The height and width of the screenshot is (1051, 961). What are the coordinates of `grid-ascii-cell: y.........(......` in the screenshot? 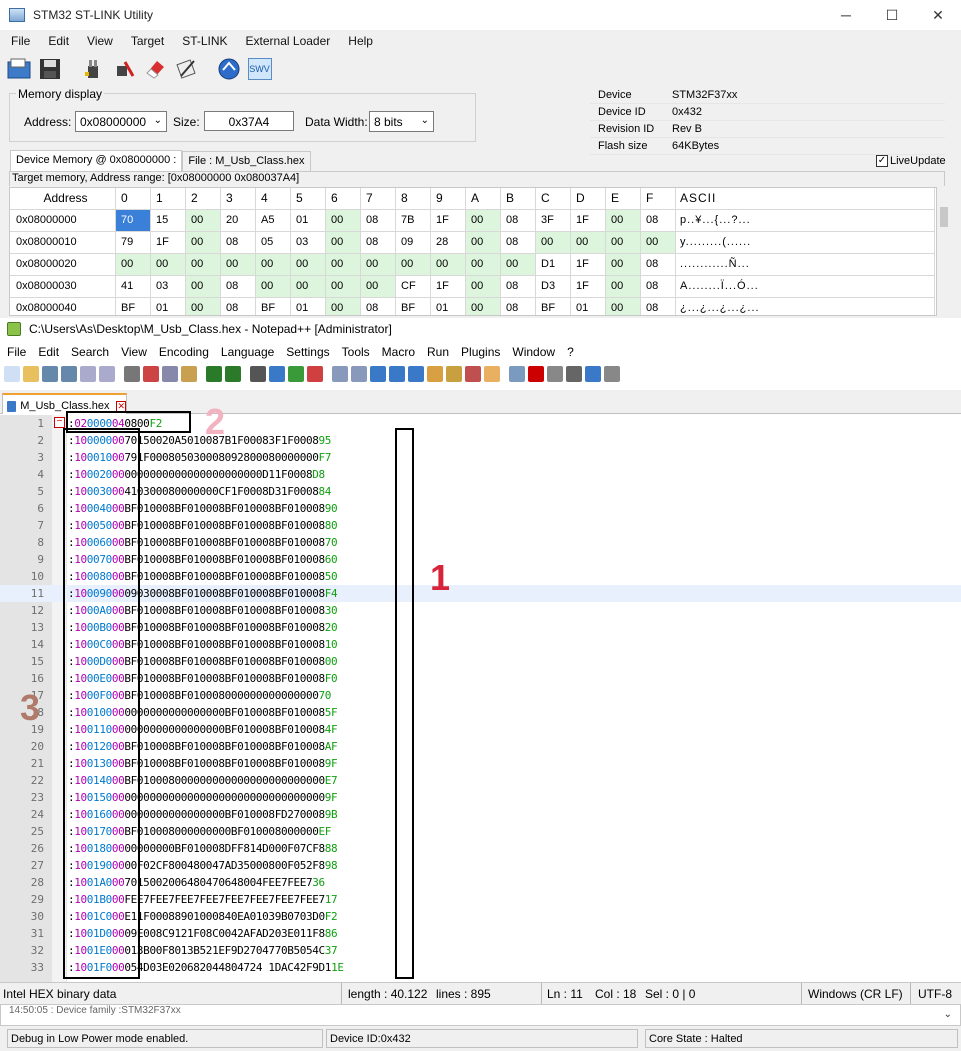 It's located at (805, 243).